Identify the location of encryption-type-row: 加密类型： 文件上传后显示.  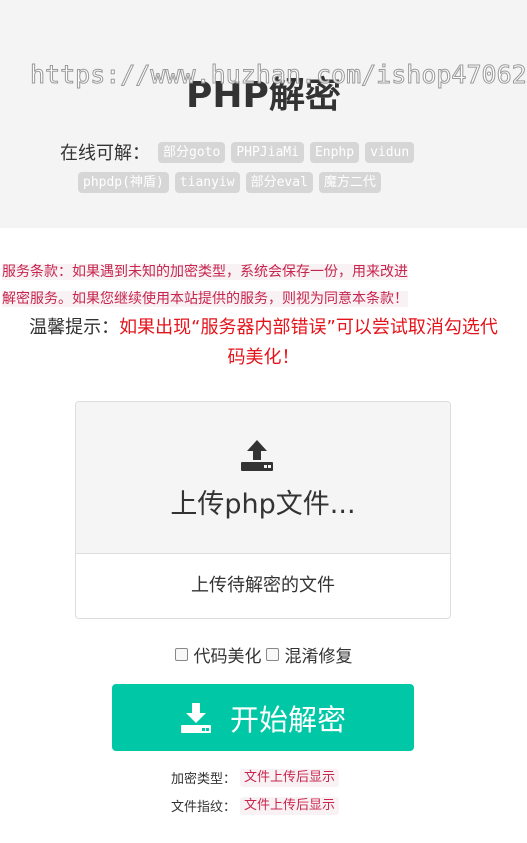
(255, 777).